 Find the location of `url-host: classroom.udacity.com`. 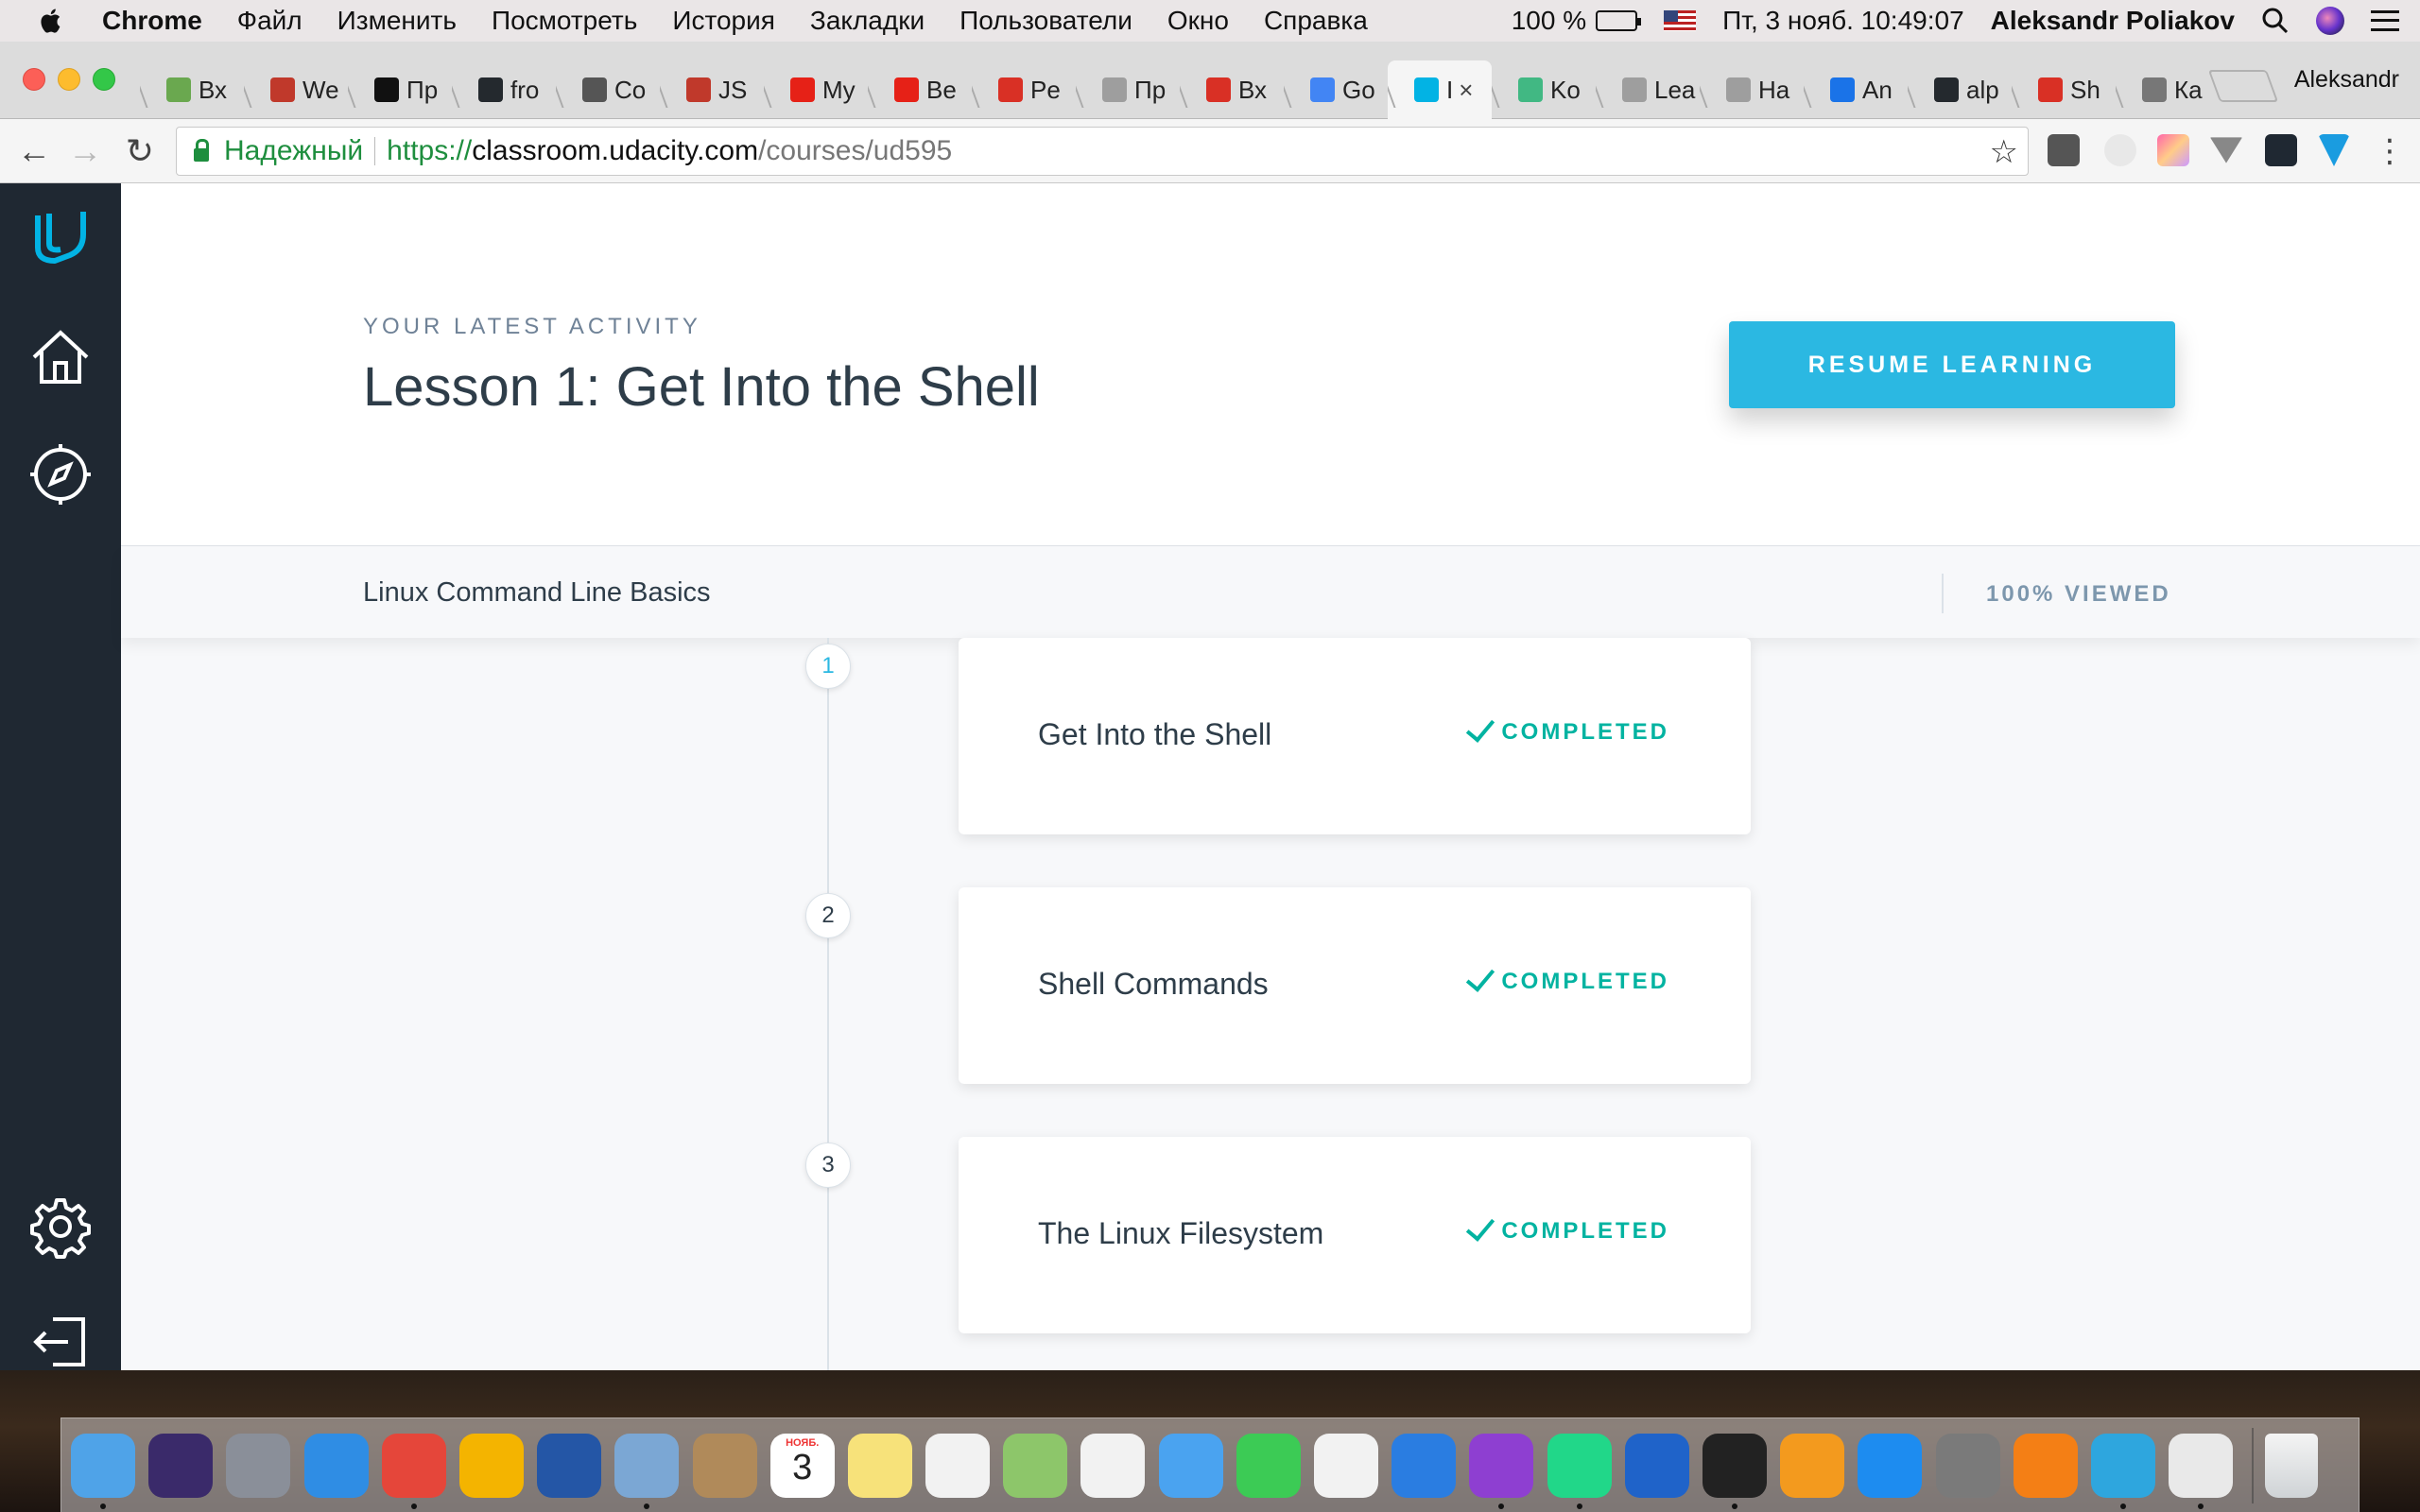

url-host: classroom.udacity.com is located at coordinates (615, 151).